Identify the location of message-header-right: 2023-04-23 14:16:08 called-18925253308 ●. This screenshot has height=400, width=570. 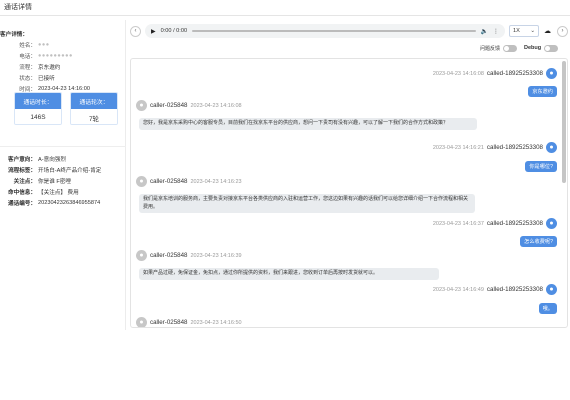
(495, 73).